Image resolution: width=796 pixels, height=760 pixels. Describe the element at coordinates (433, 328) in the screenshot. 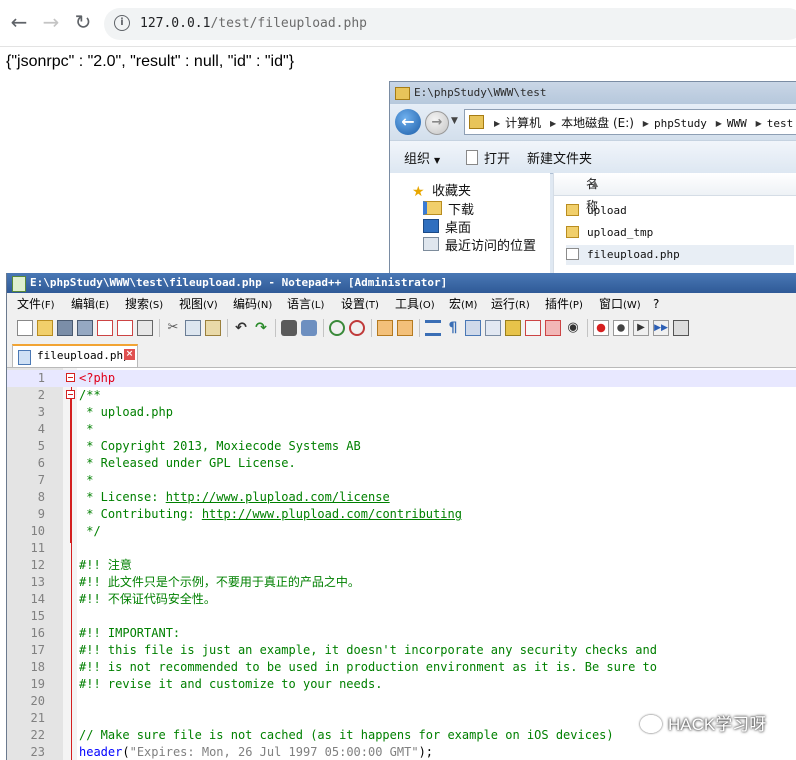

I see `word-wrap-icon` at that location.